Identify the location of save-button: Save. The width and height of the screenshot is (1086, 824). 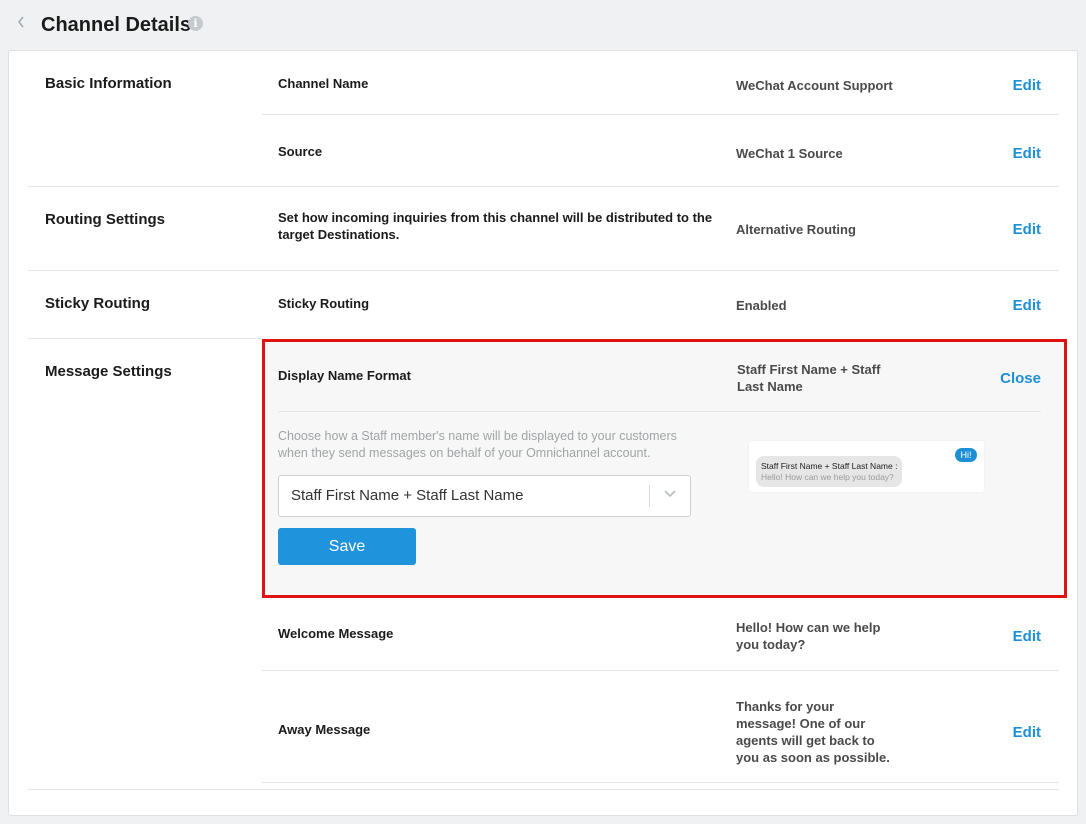
(347, 546).